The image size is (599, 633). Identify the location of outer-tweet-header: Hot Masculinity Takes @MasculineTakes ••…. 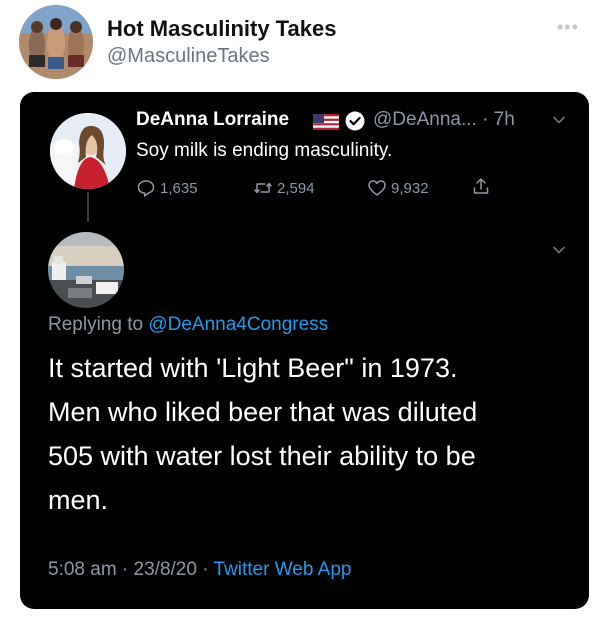
(299, 46).